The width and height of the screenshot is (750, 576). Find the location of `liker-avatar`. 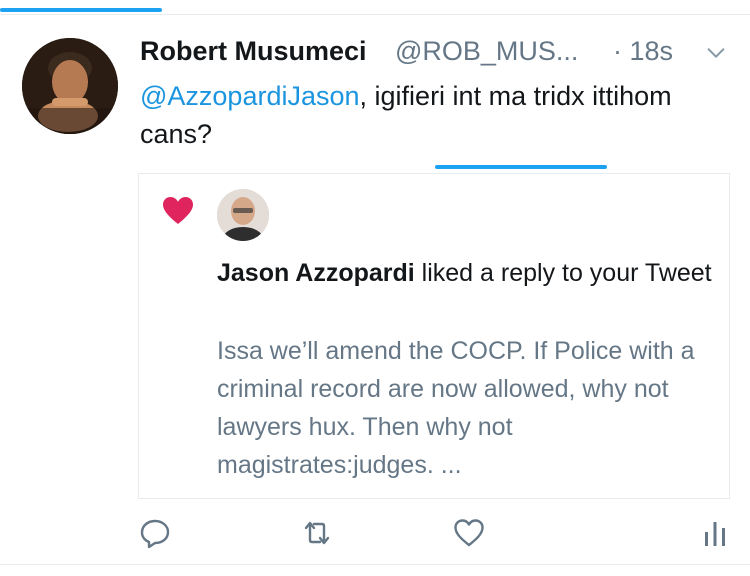

liker-avatar is located at coordinates (243, 215).